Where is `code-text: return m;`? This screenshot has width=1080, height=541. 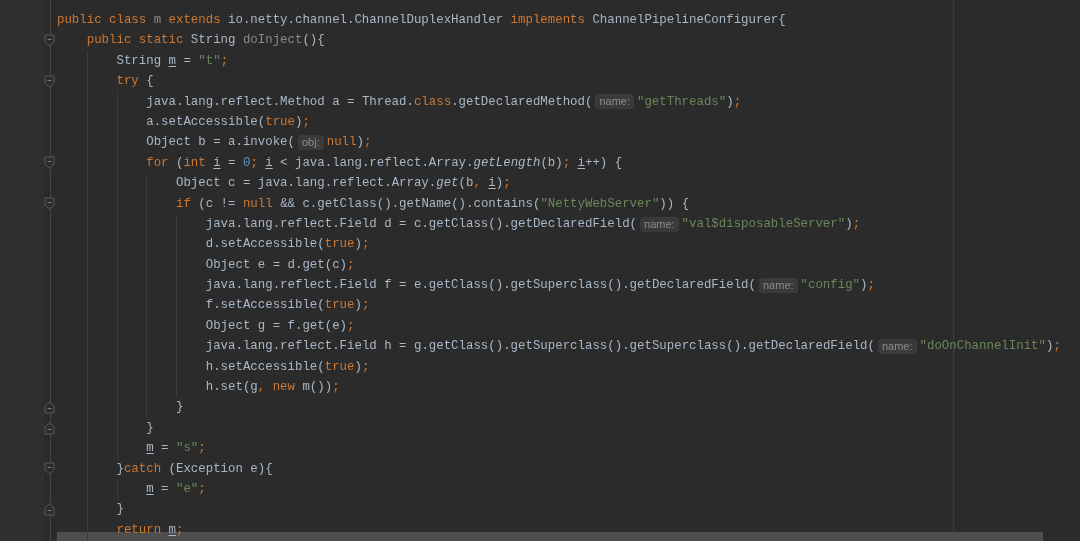
code-text: return m; is located at coordinates (150, 530).